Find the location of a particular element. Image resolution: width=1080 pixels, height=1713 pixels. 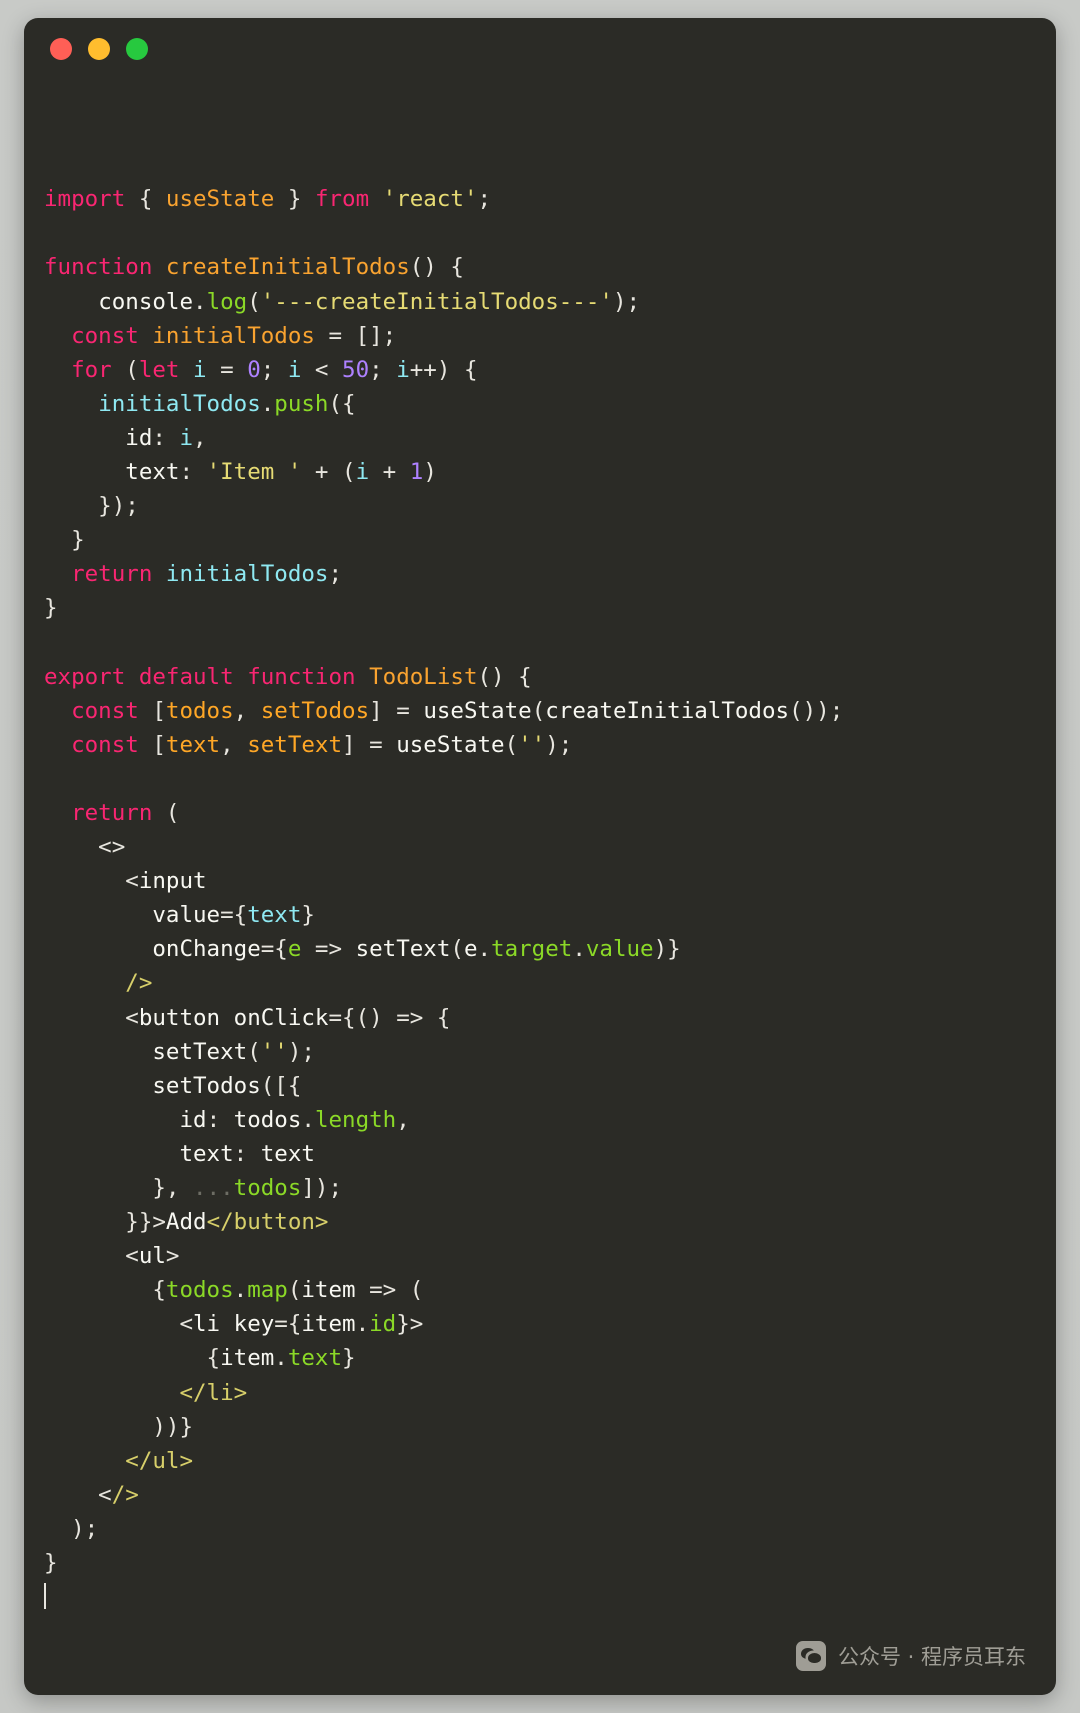

code-line: value={text} is located at coordinates (233, 915).